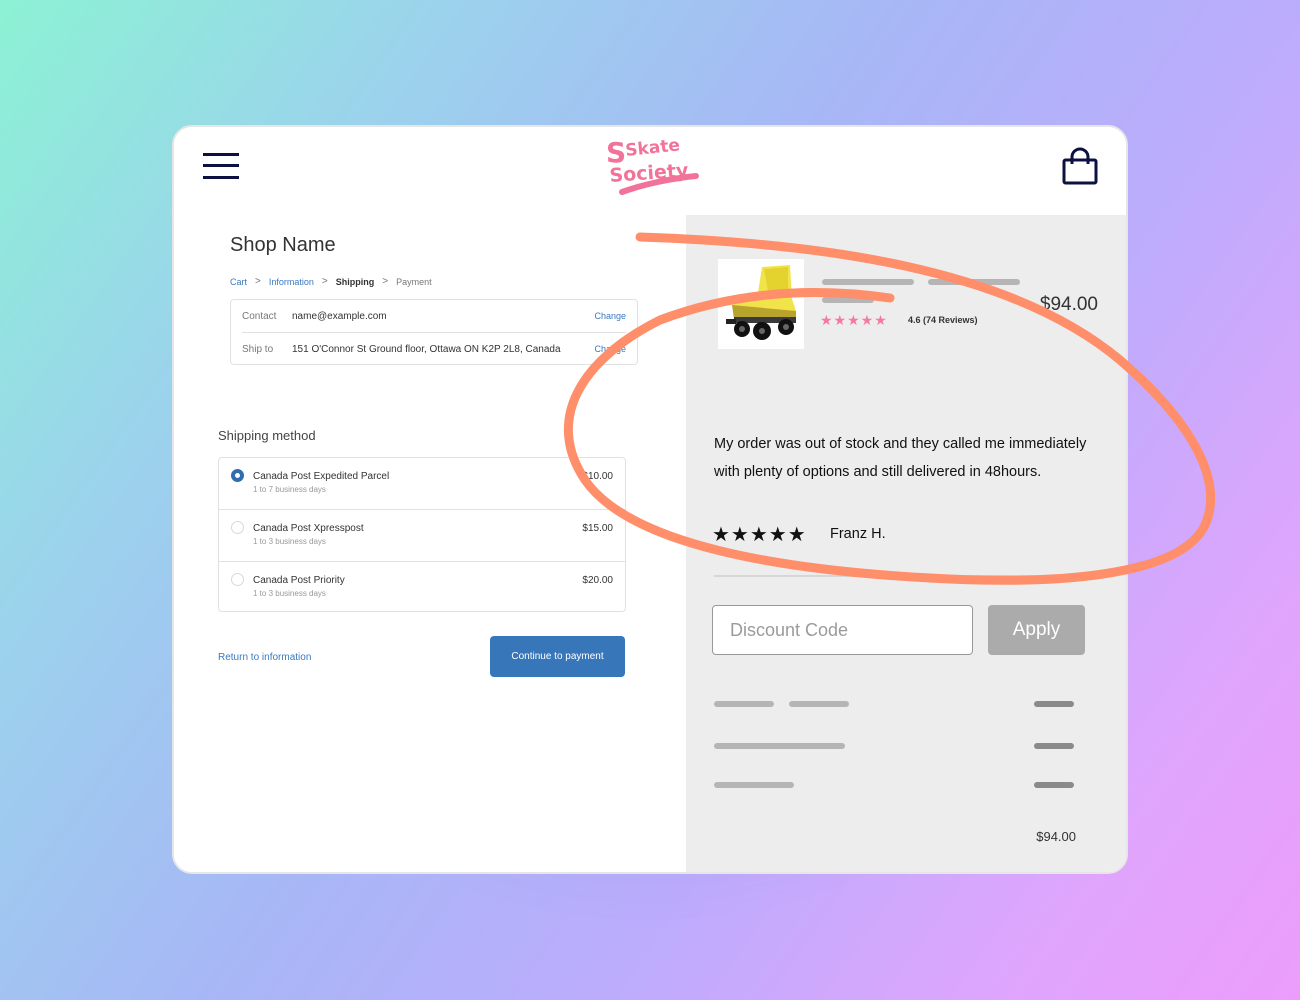  What do you see at coordinates (943, 320) in the screenshot?
I see `product-rating-text: 4.6 (74 Reviews)` at bounding box center [943, 320].